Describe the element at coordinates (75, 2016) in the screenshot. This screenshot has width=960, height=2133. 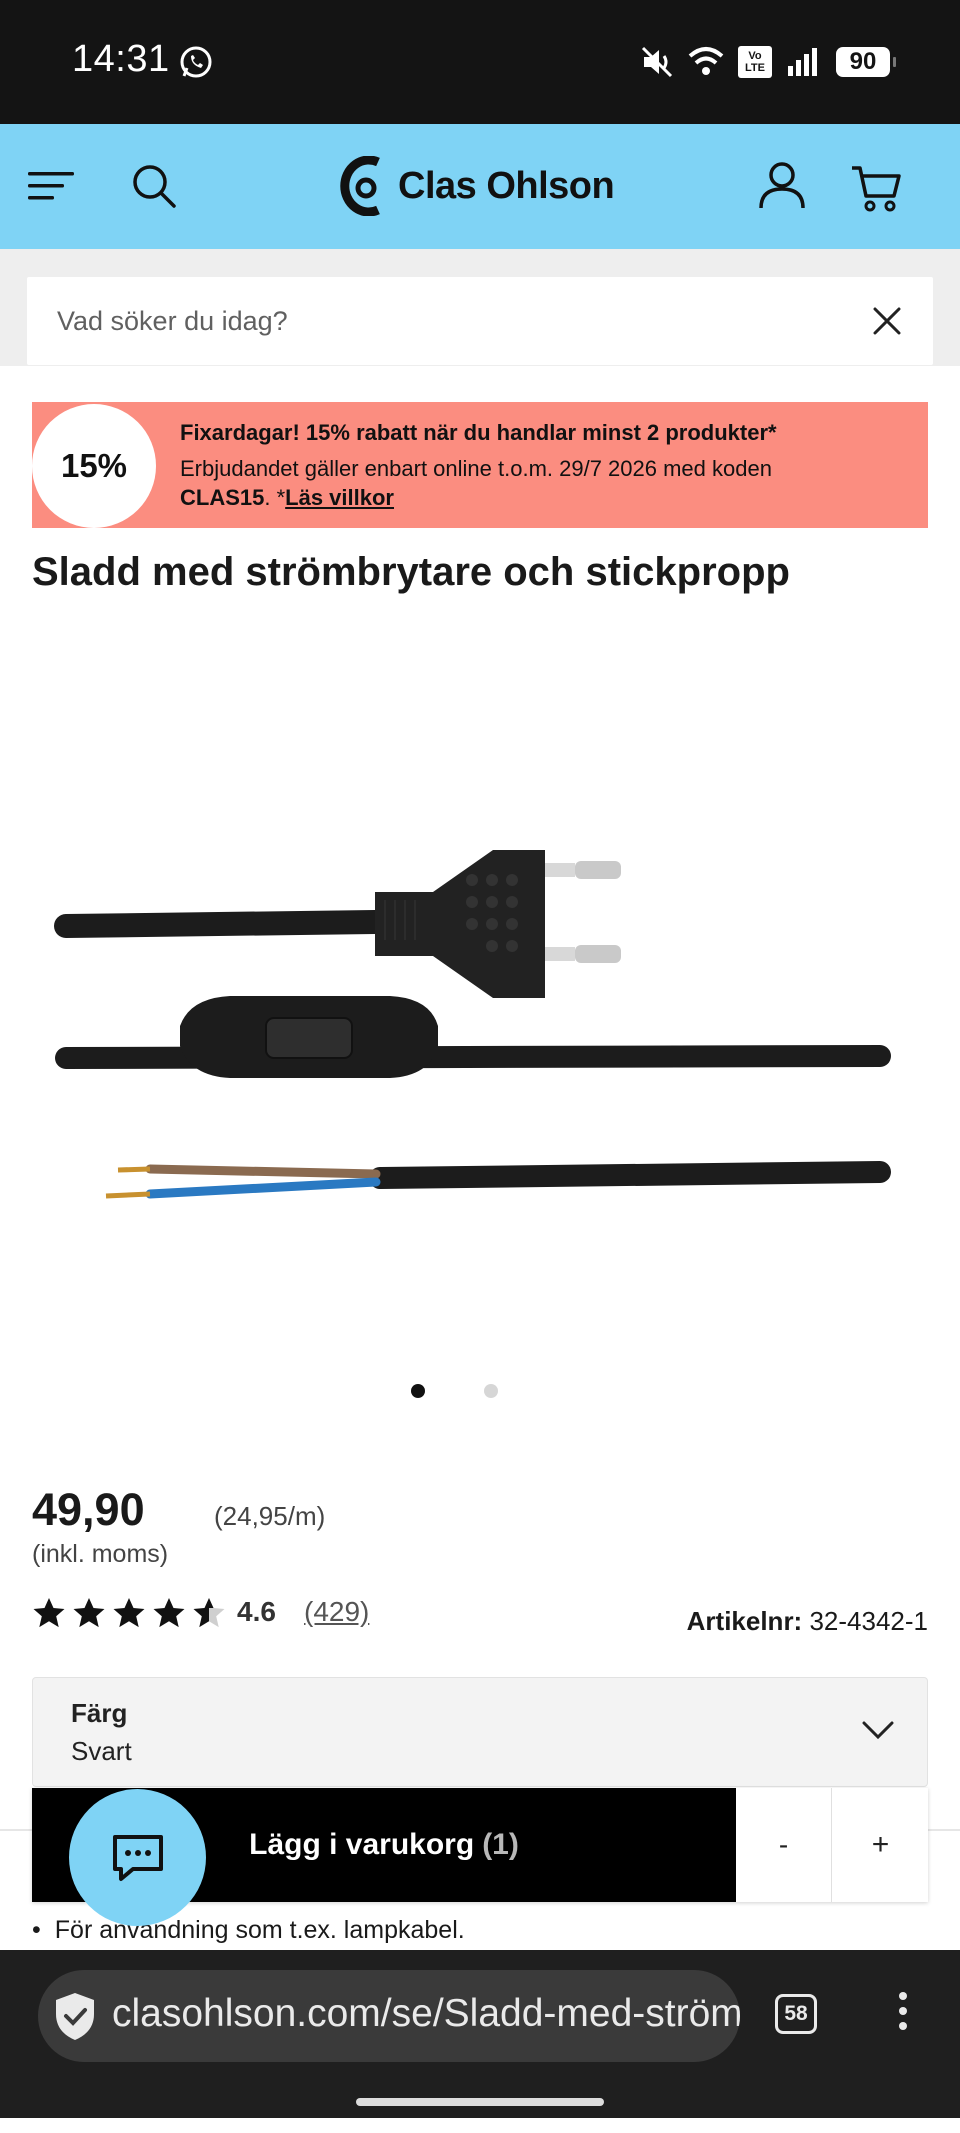
I see `shield-icon` at that location.